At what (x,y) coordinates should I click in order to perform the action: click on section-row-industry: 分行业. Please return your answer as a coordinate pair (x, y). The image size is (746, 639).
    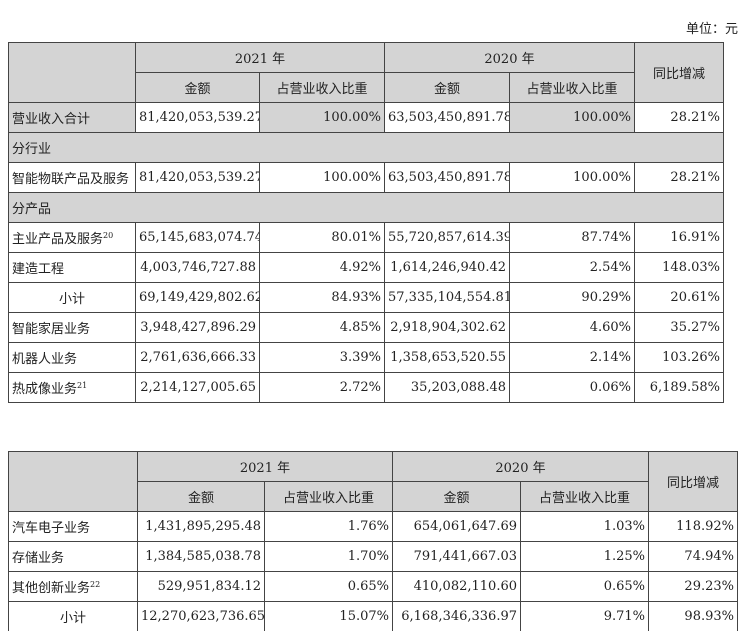
    Looking at the image, I should click on (366, 147).